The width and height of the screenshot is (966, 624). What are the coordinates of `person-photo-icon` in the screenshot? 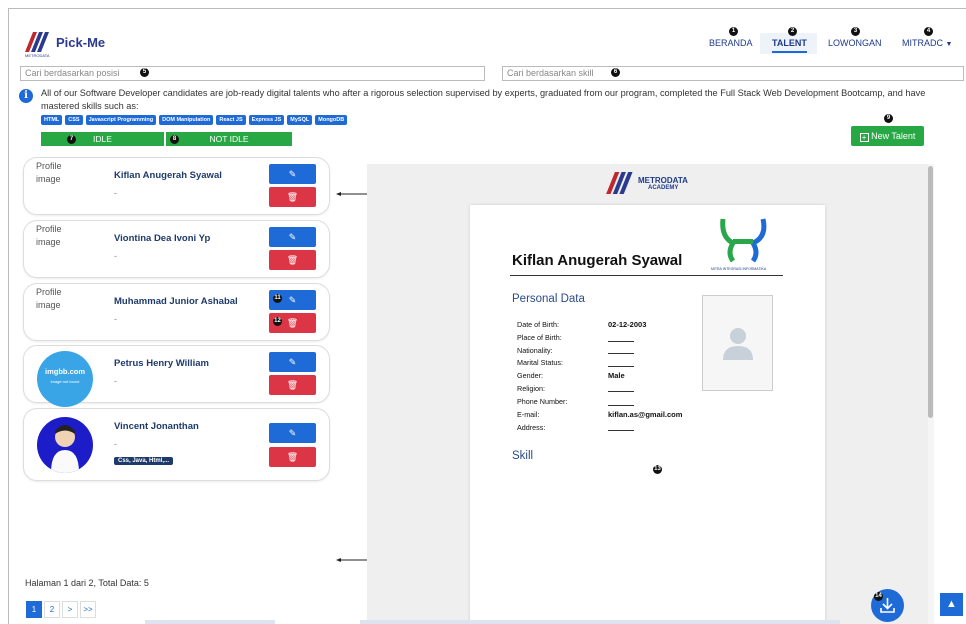 It's located at (65, 449).